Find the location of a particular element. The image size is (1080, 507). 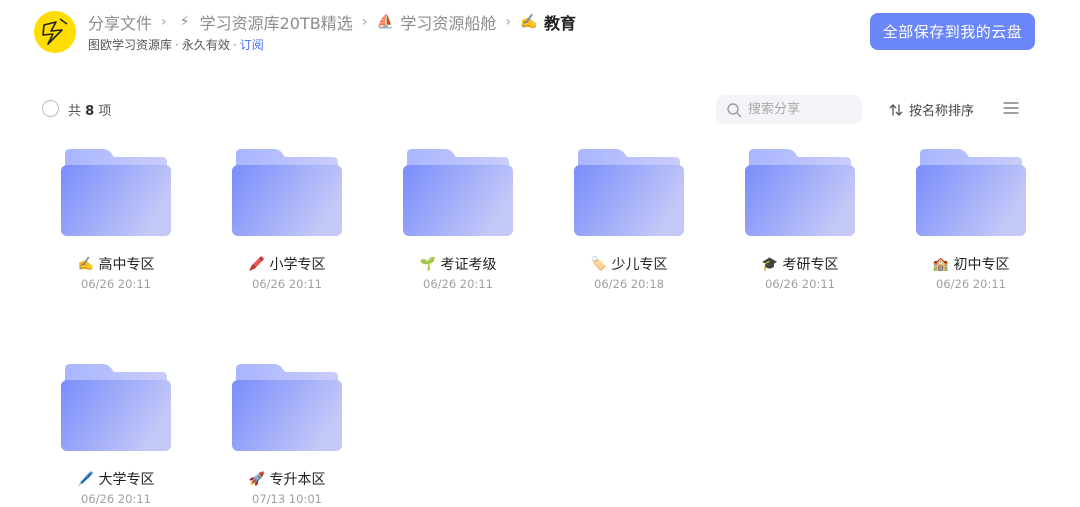

folder-date: 07/13 10:01 is located at coordinates (287, 499).